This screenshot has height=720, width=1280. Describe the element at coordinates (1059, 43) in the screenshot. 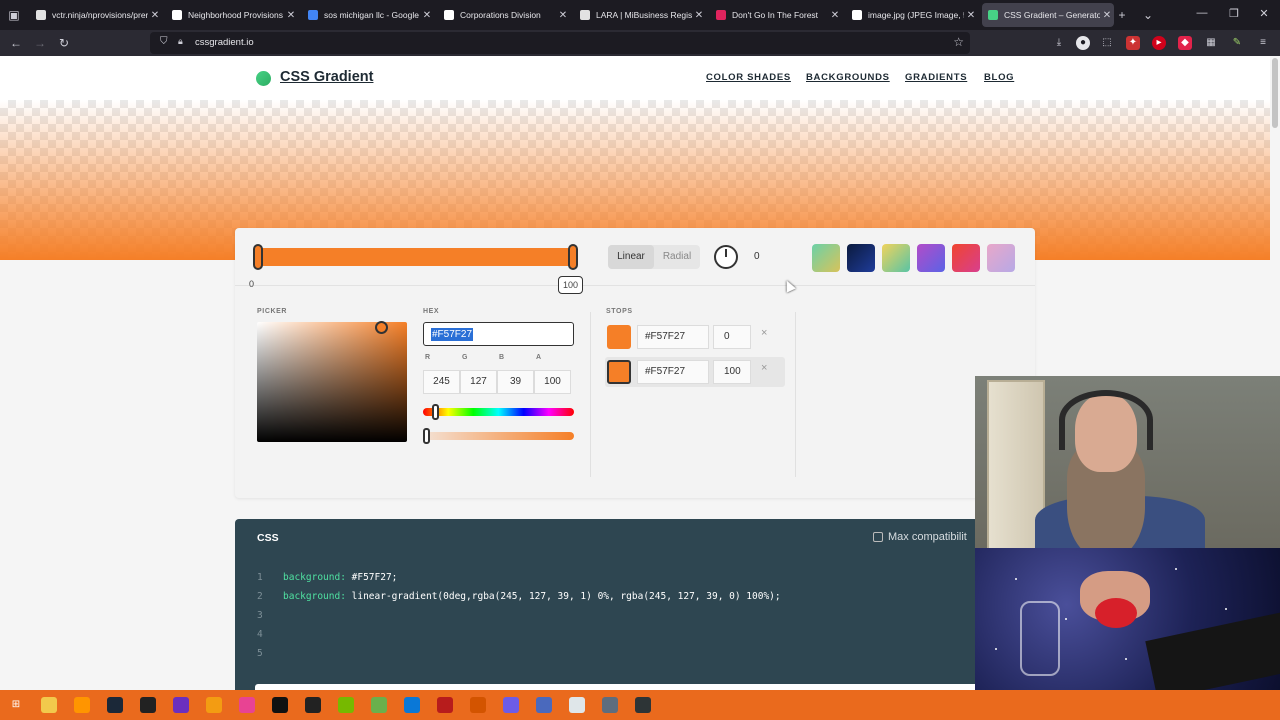

I see `download-icon: ⤓` at that location.